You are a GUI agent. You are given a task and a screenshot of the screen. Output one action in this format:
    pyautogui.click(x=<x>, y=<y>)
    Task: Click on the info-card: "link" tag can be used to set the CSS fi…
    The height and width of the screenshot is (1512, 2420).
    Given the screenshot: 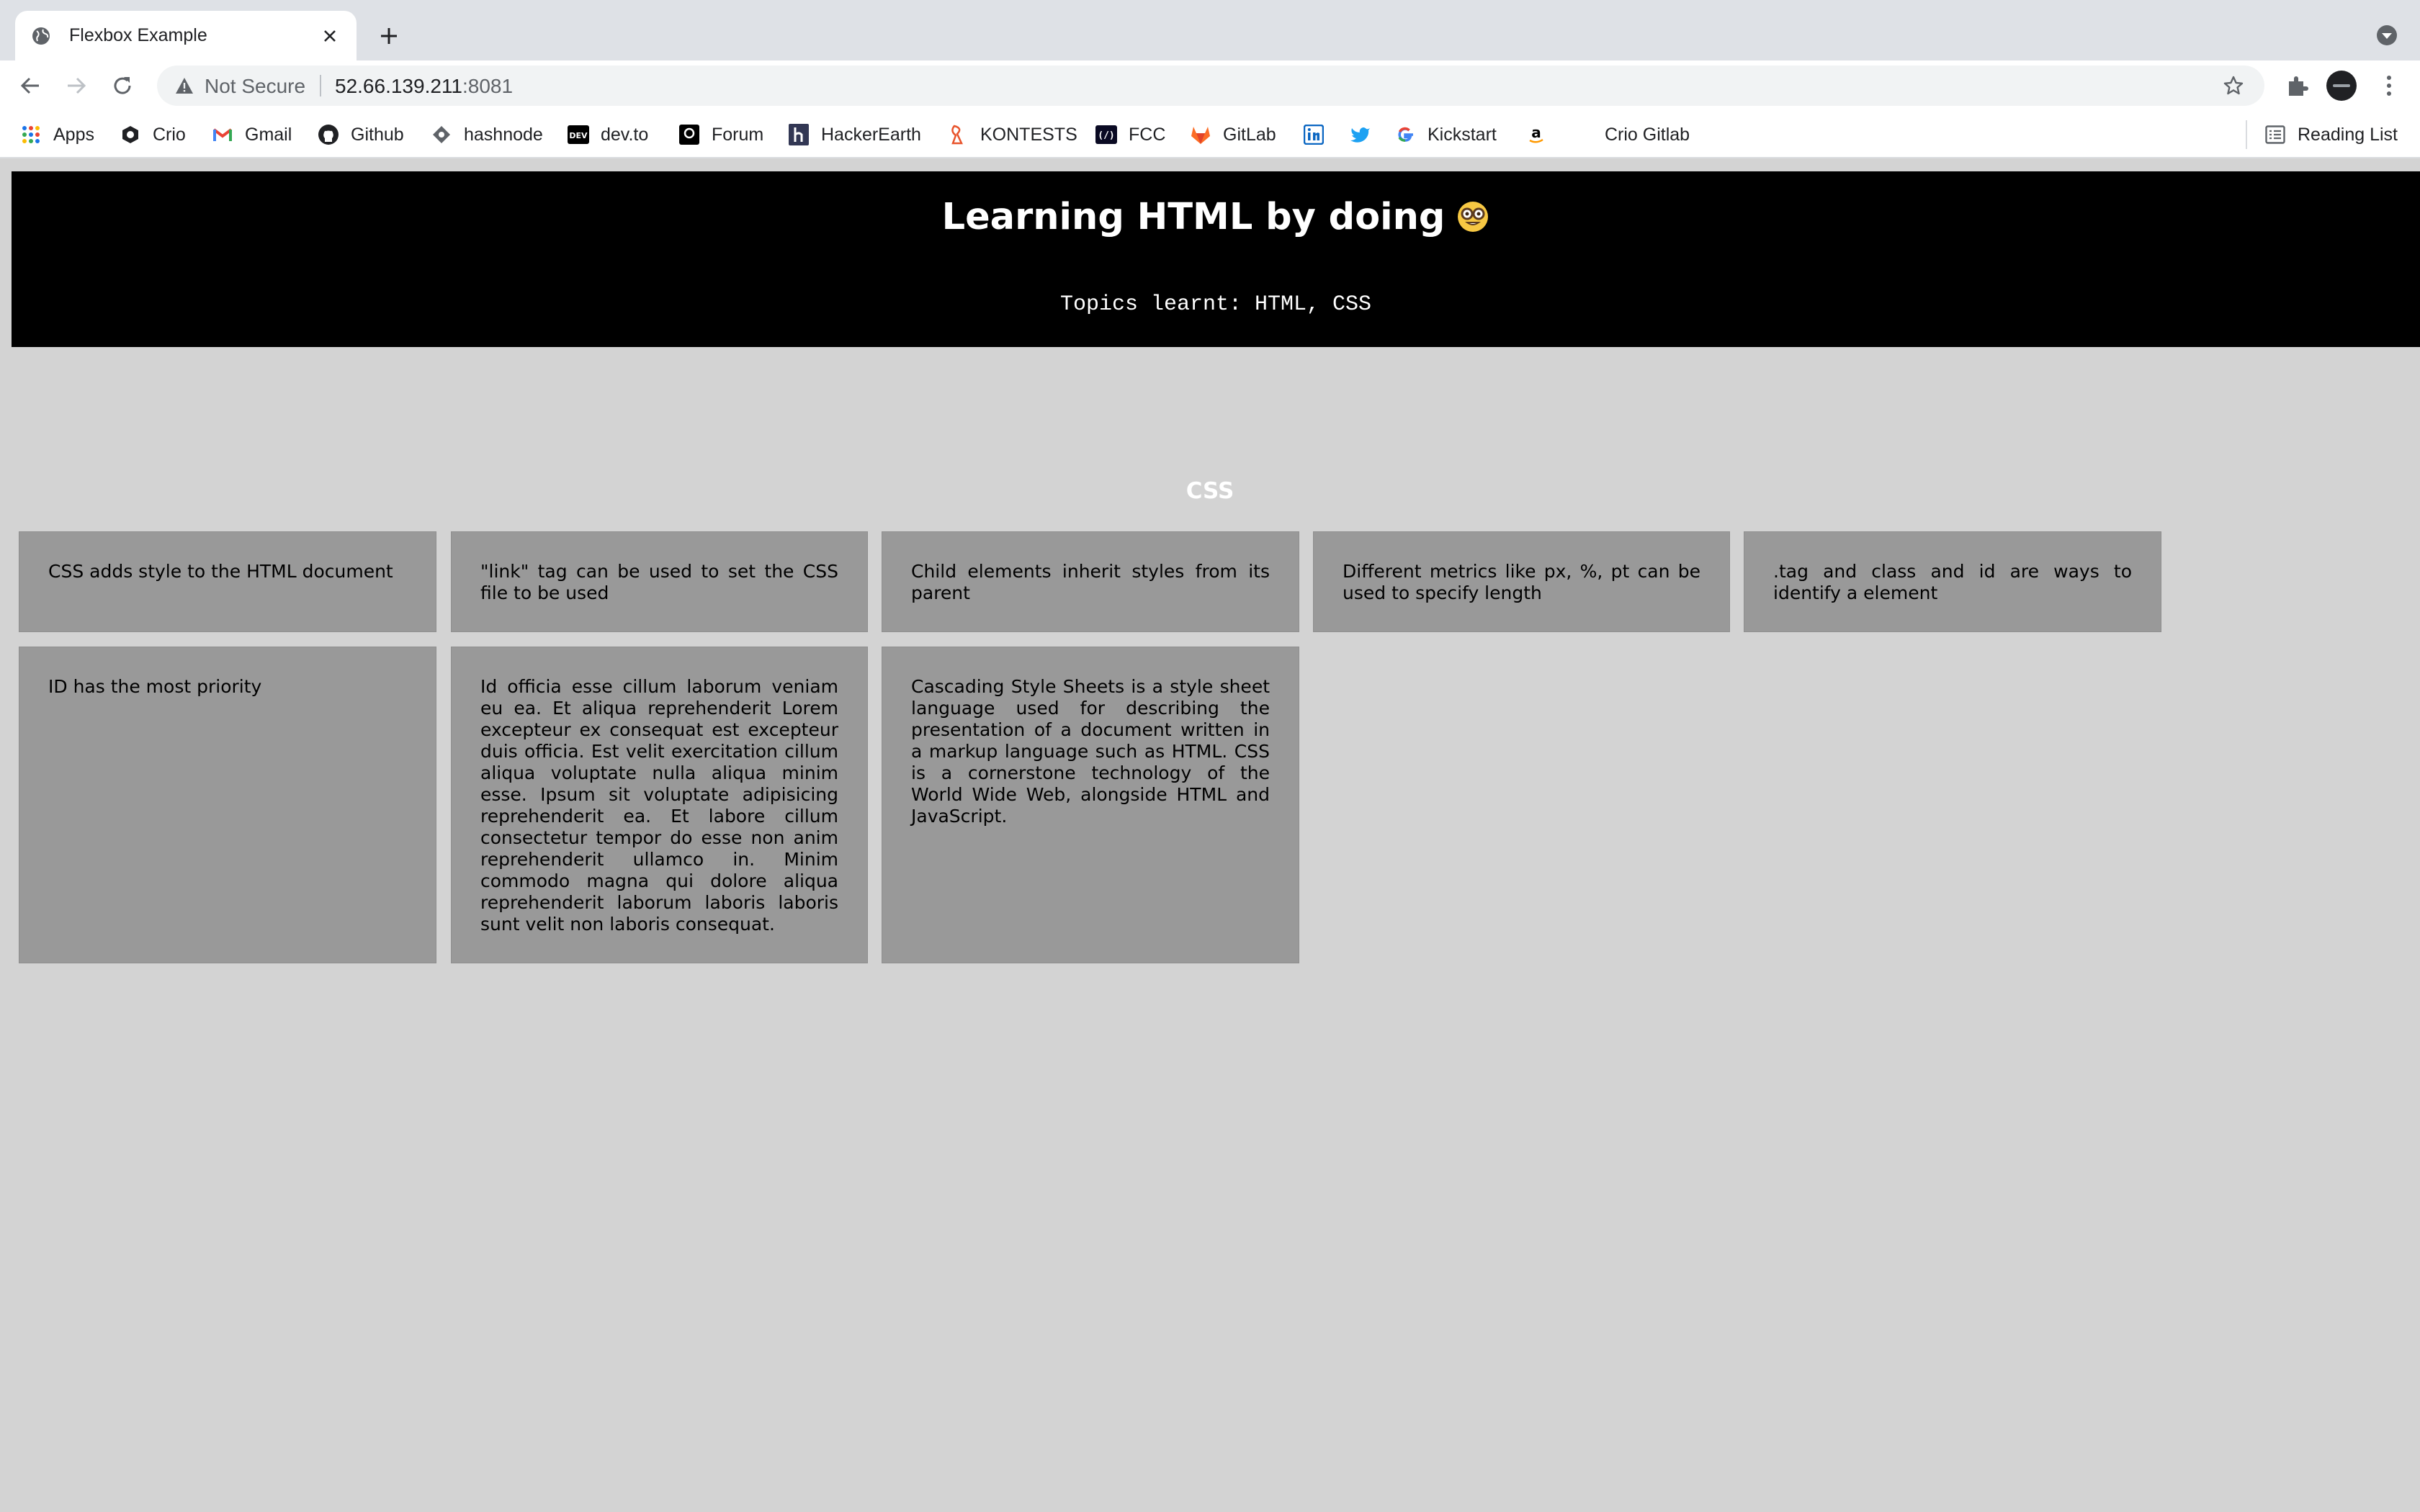 What is the action you would take?
    pyautogui.click(x=659, y=581)
    